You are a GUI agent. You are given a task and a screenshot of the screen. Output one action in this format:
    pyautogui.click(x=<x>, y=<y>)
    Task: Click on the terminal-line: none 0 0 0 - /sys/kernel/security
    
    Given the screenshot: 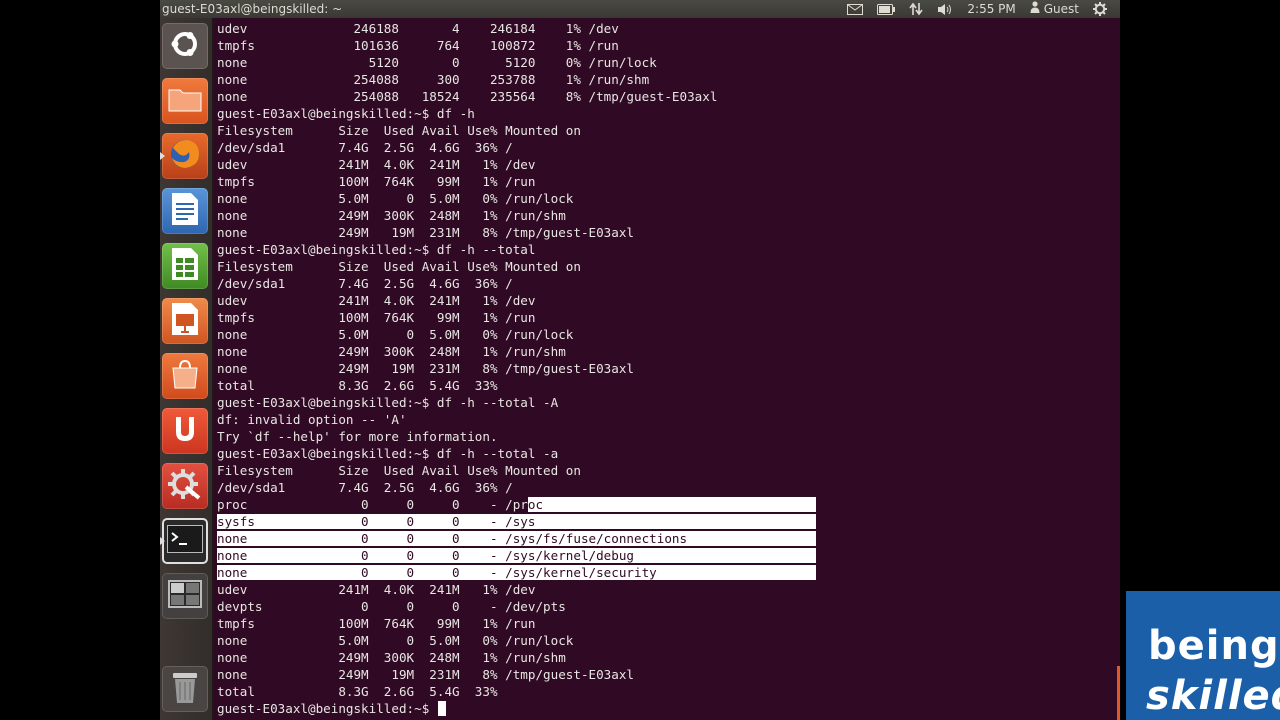 What is the action you would take?
    pyautogui.click(x=516, y=572)
    